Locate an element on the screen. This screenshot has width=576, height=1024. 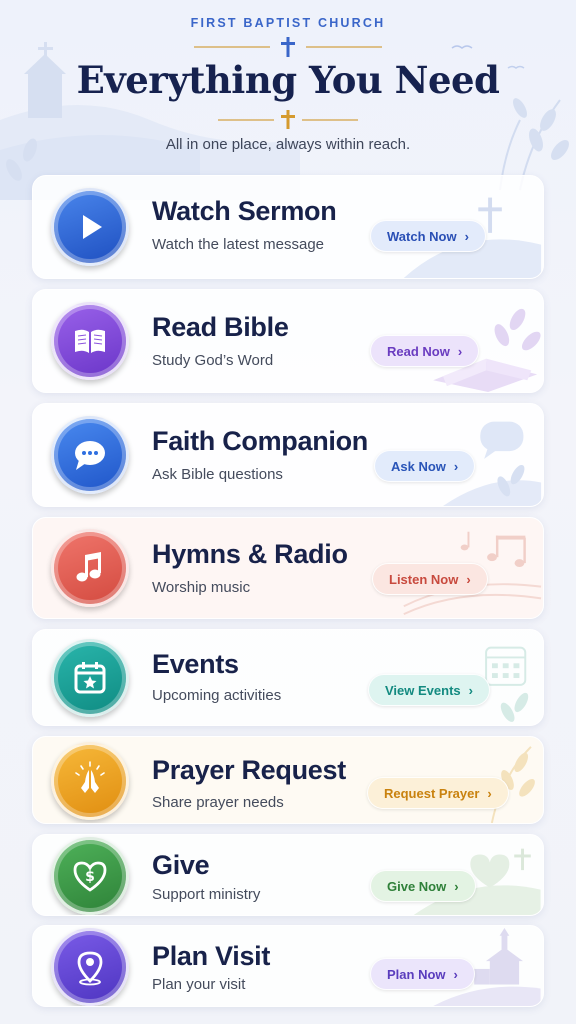
card-subtitle: Plan your visit is located at coordinates (199, 984).